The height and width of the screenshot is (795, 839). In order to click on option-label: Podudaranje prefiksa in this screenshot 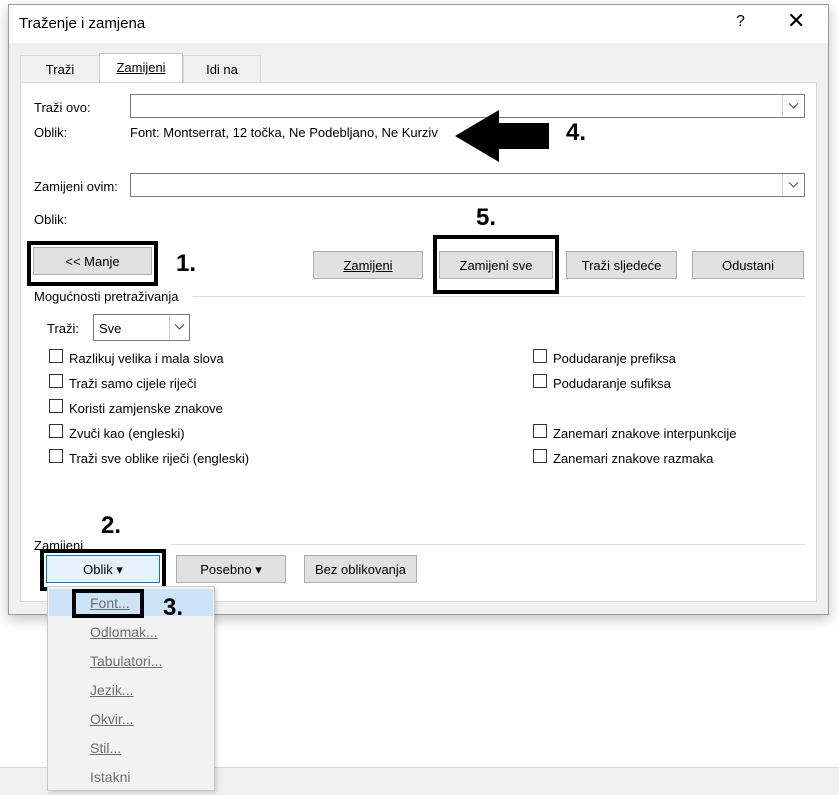, I will do `click(614, 358)`.